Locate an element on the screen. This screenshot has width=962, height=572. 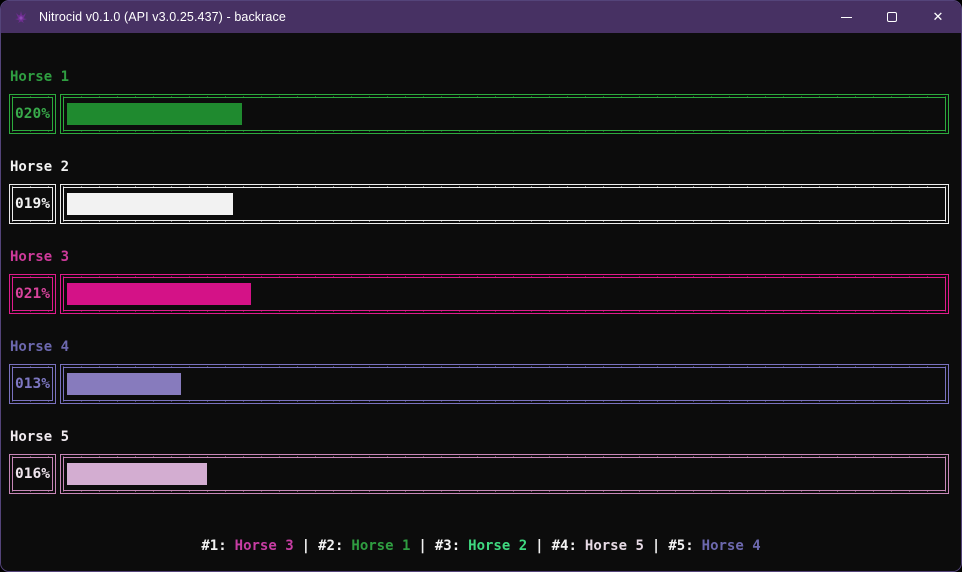
close-icon: ✕ is located at coordinates (938, 17).